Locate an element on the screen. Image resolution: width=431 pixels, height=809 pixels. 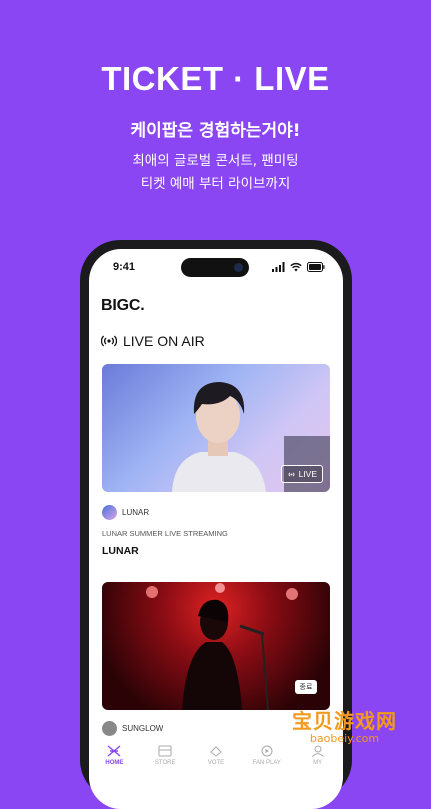
tab-vote: VOTE is located at coordinates (216, 752).